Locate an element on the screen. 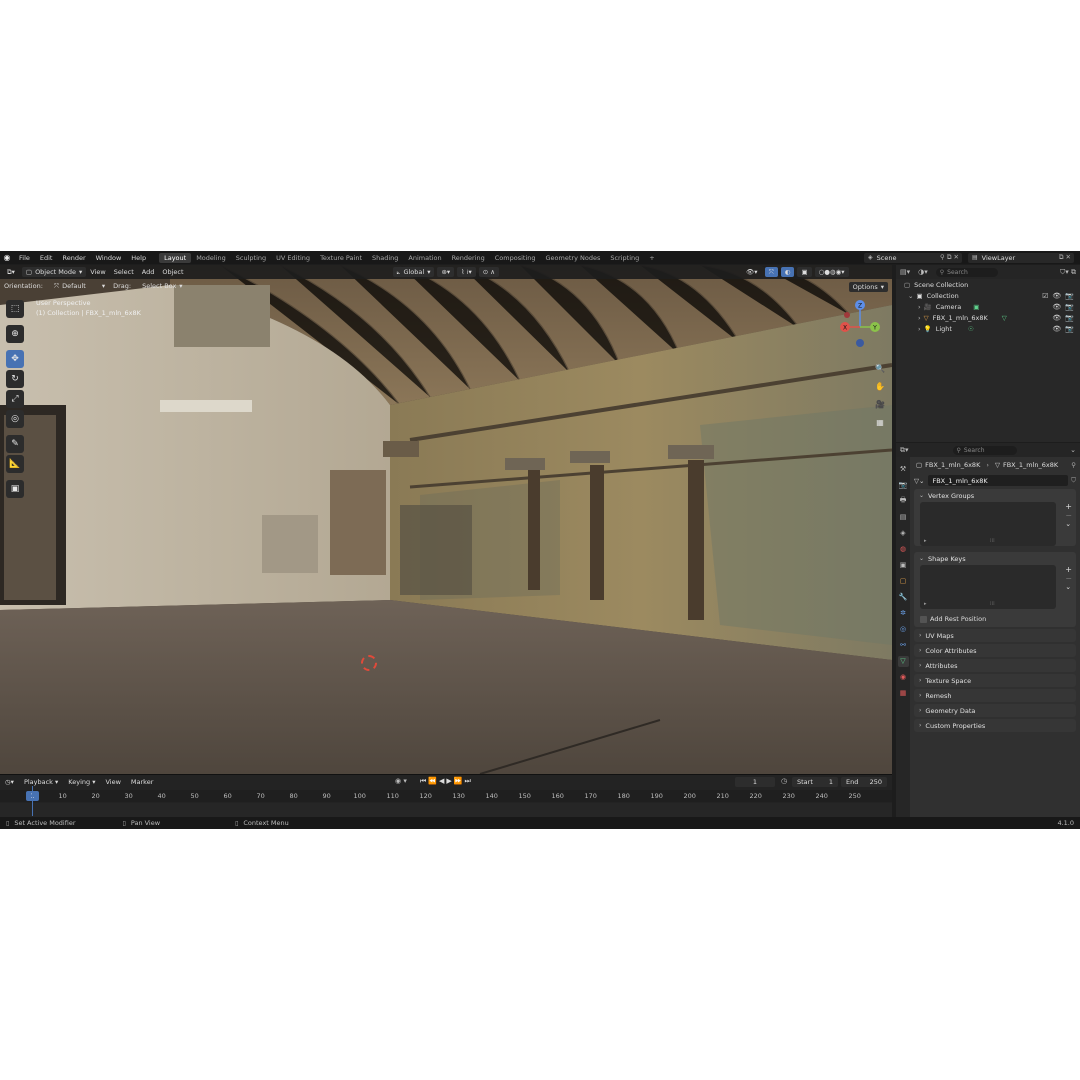 The width and height of the screenshot is (1080, 1080). 3d-cursor-icon is located at coordinates (369, 663).